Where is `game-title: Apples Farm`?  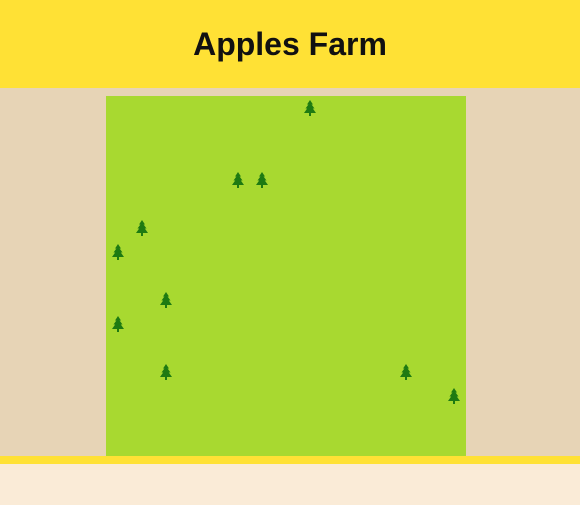
game-title: Apples Farm is located at coordinates (290, 43).